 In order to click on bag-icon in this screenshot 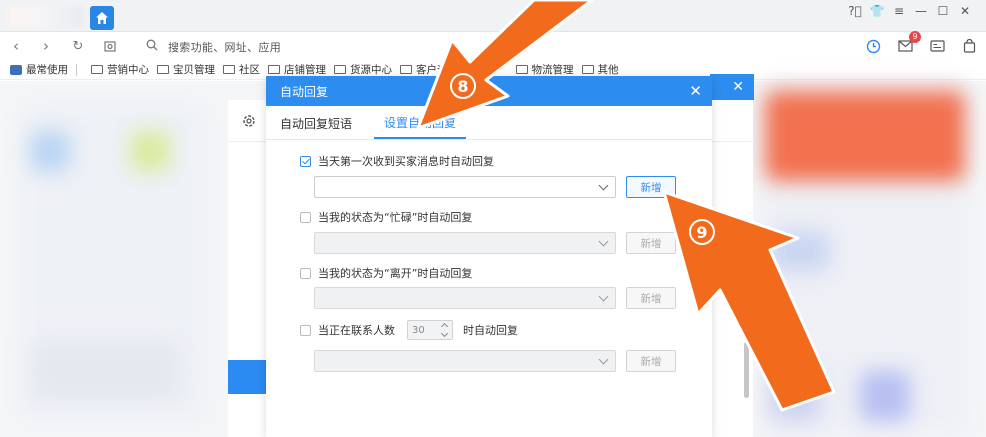, I will do `click(969, 46)`.